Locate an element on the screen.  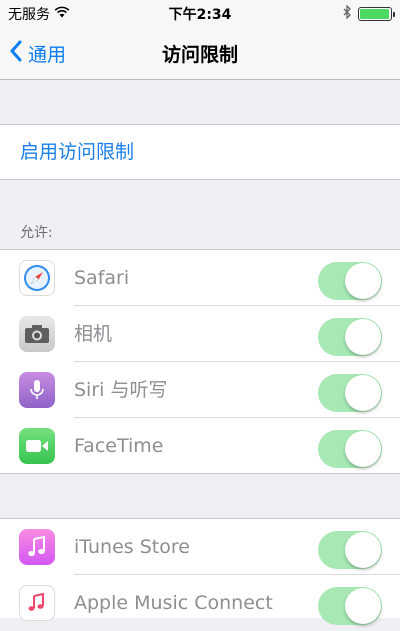
list-item-safari: Safari is located at coordinates (200, 278).